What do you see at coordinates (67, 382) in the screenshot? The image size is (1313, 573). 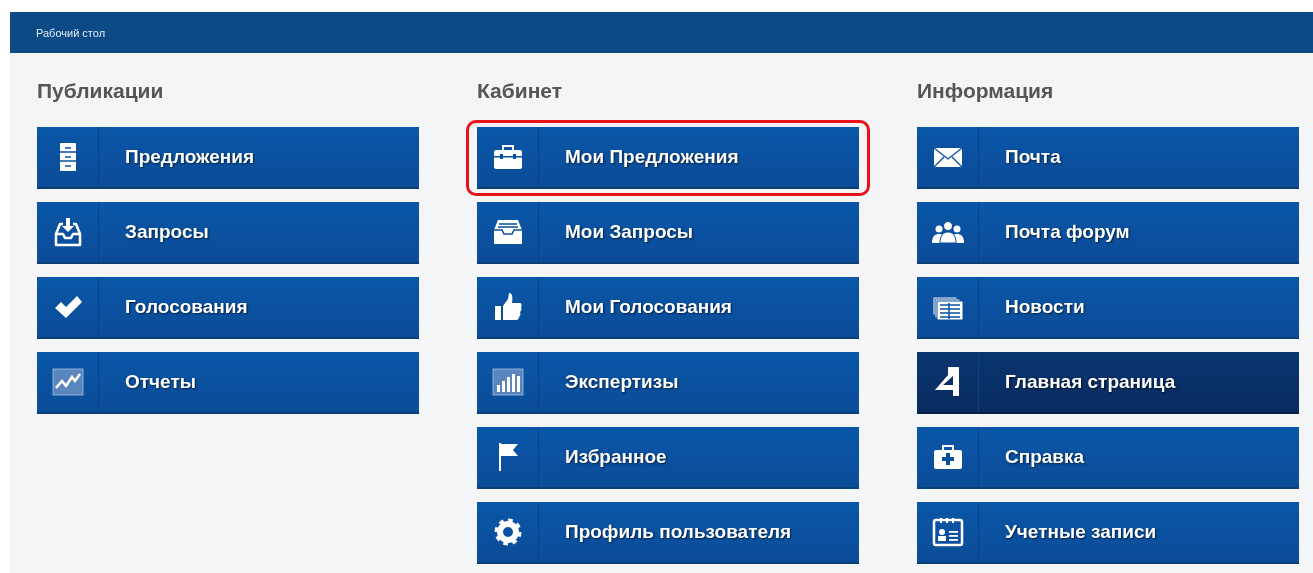 I see `line-chart-icon` at bounding box center [67, 382].